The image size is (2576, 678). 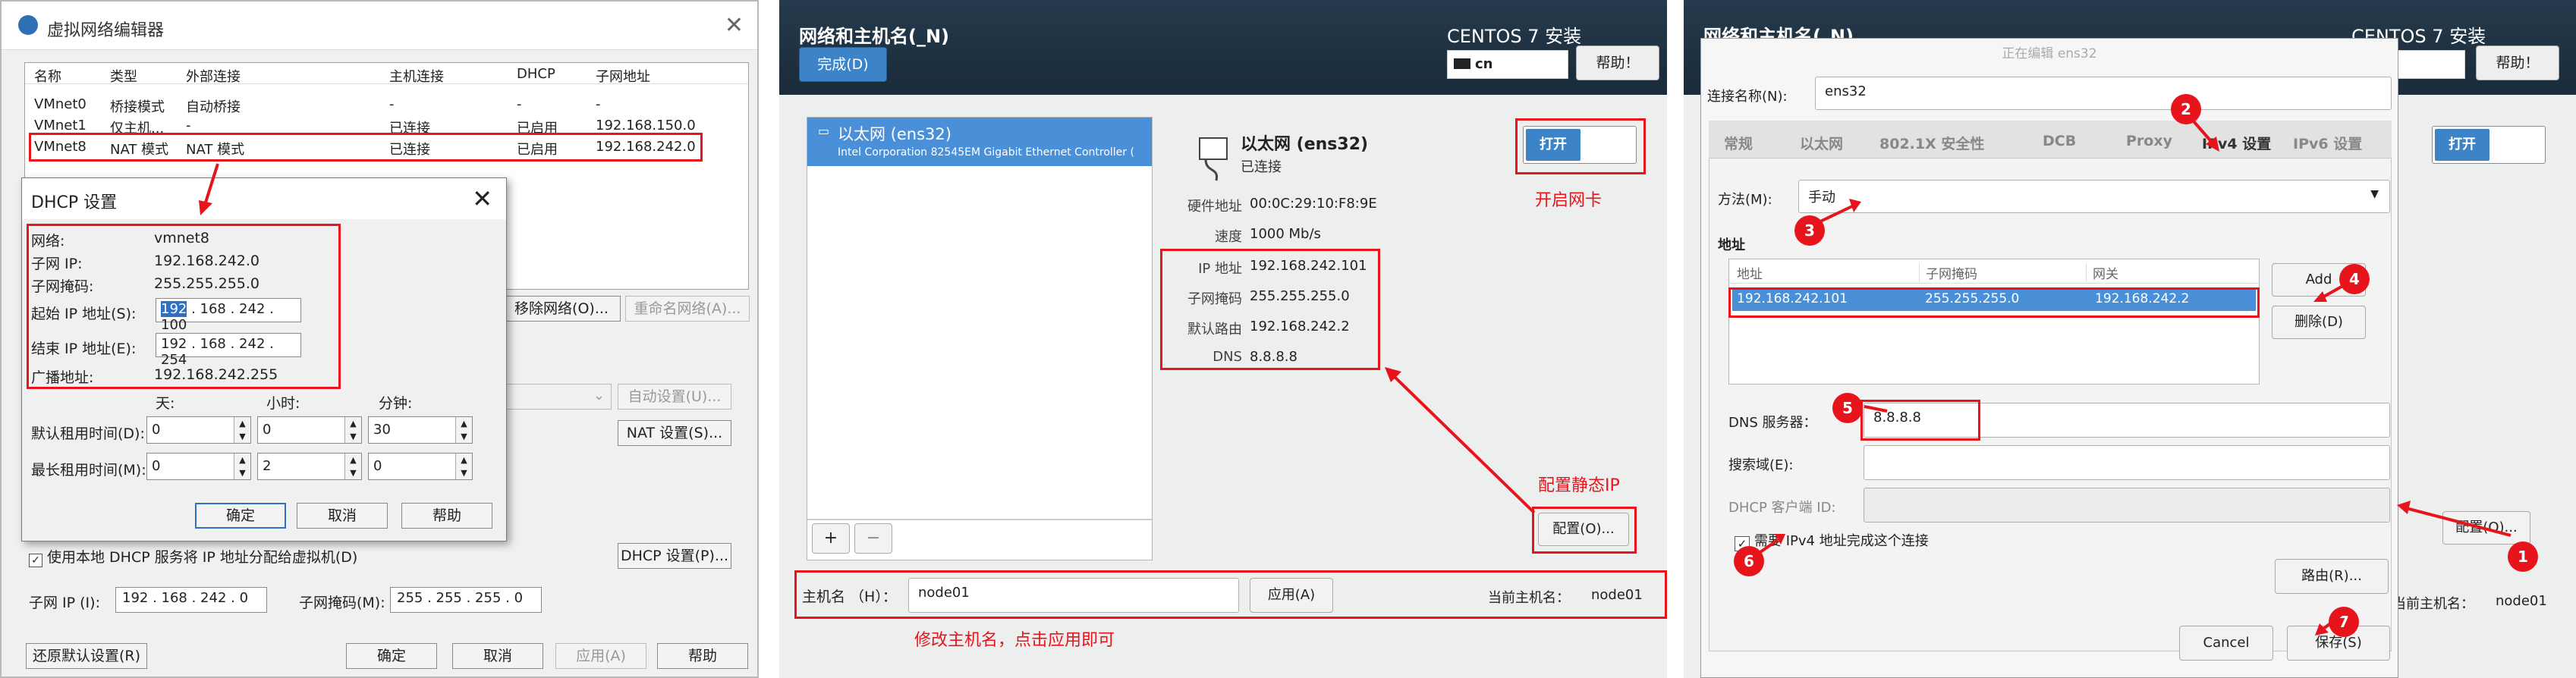 What do you see at coordinates (1579, 486) in the screenshot?
I see `static-ip-annotation: 配置静态IP` at bounding box center [1579, 486].